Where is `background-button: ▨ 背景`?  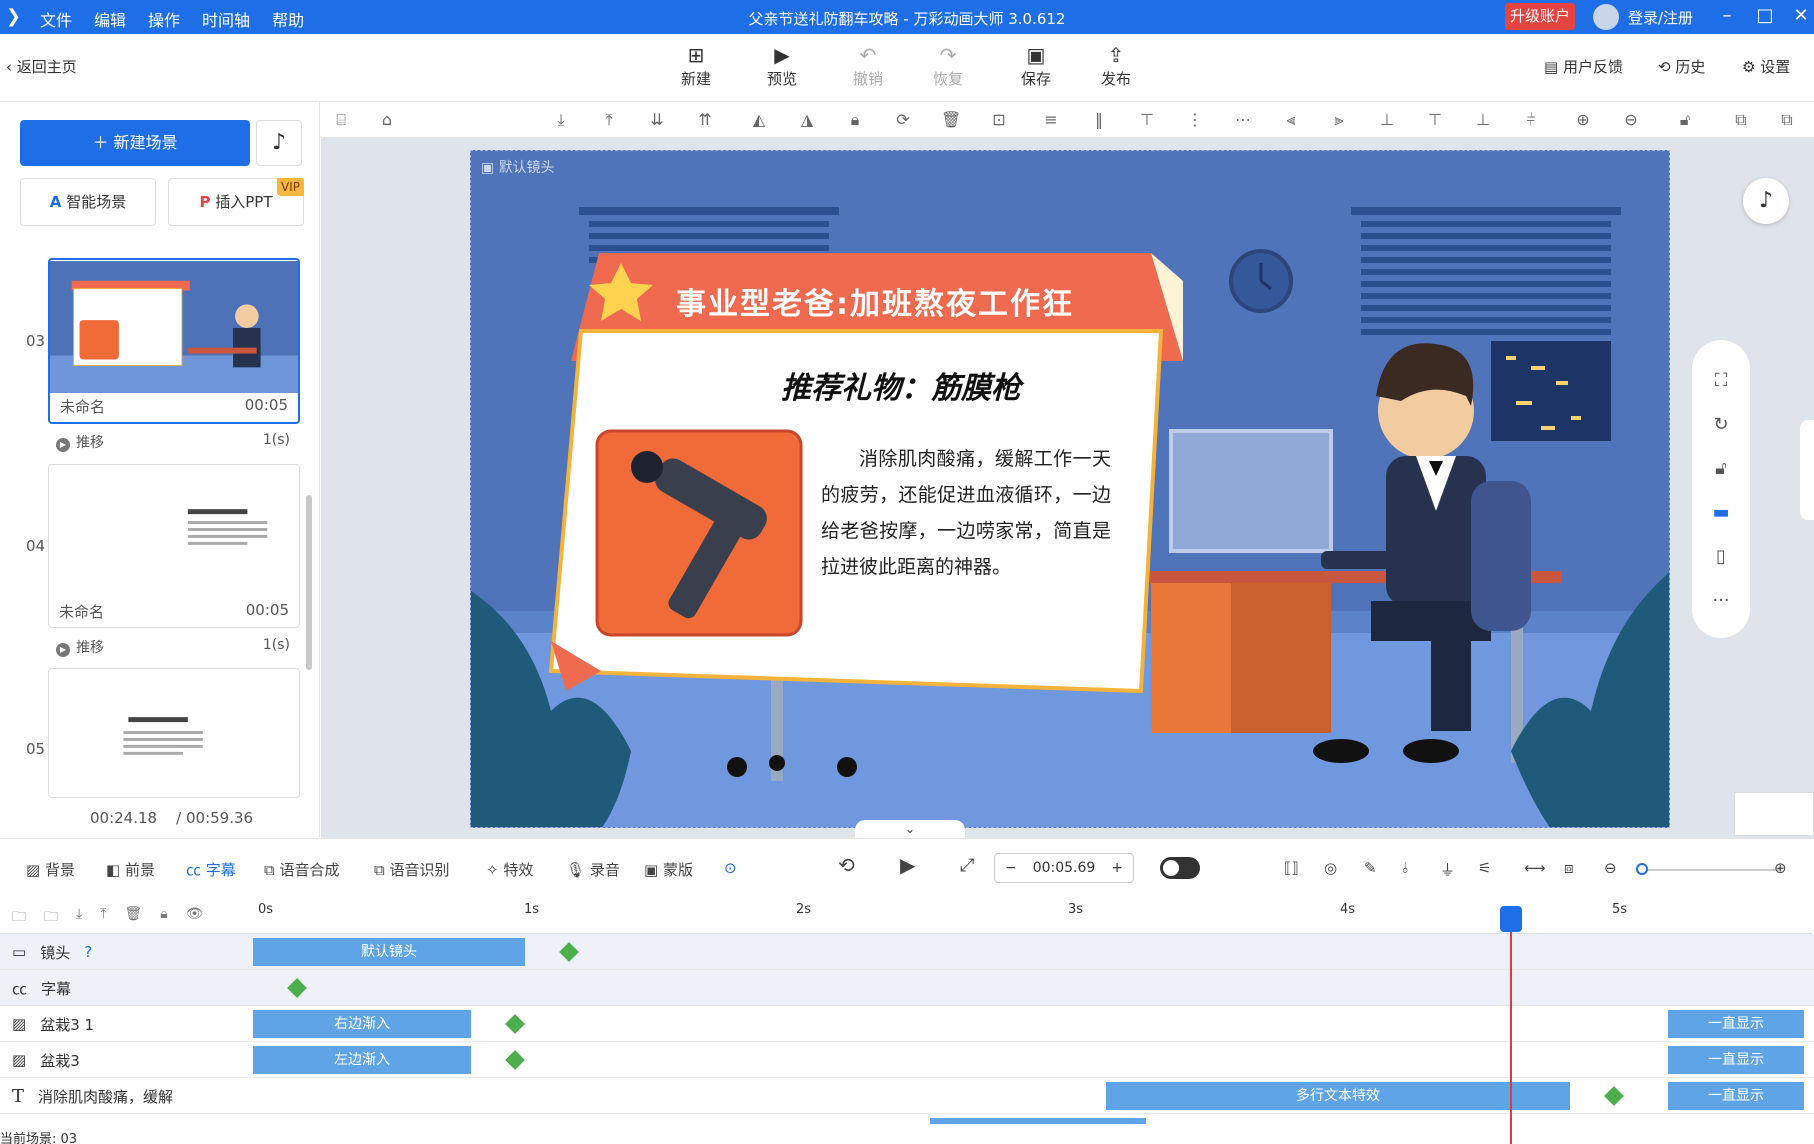 background-button: ▨ 背景 is located at coordinates (50, 869).